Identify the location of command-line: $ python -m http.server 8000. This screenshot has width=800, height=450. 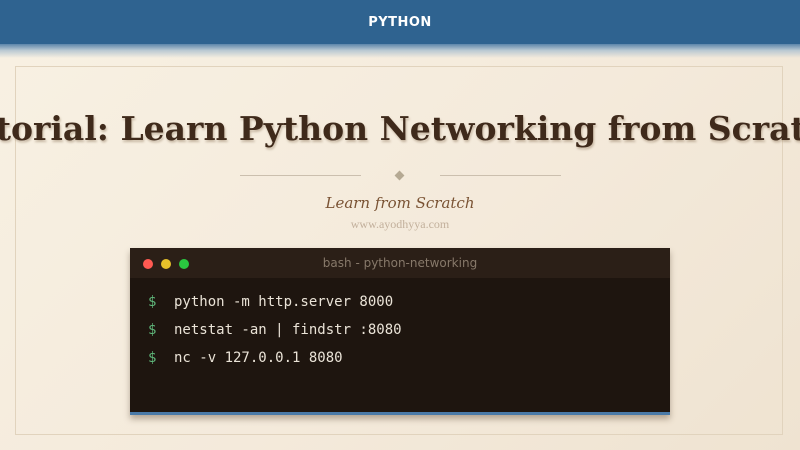
(400, 302).